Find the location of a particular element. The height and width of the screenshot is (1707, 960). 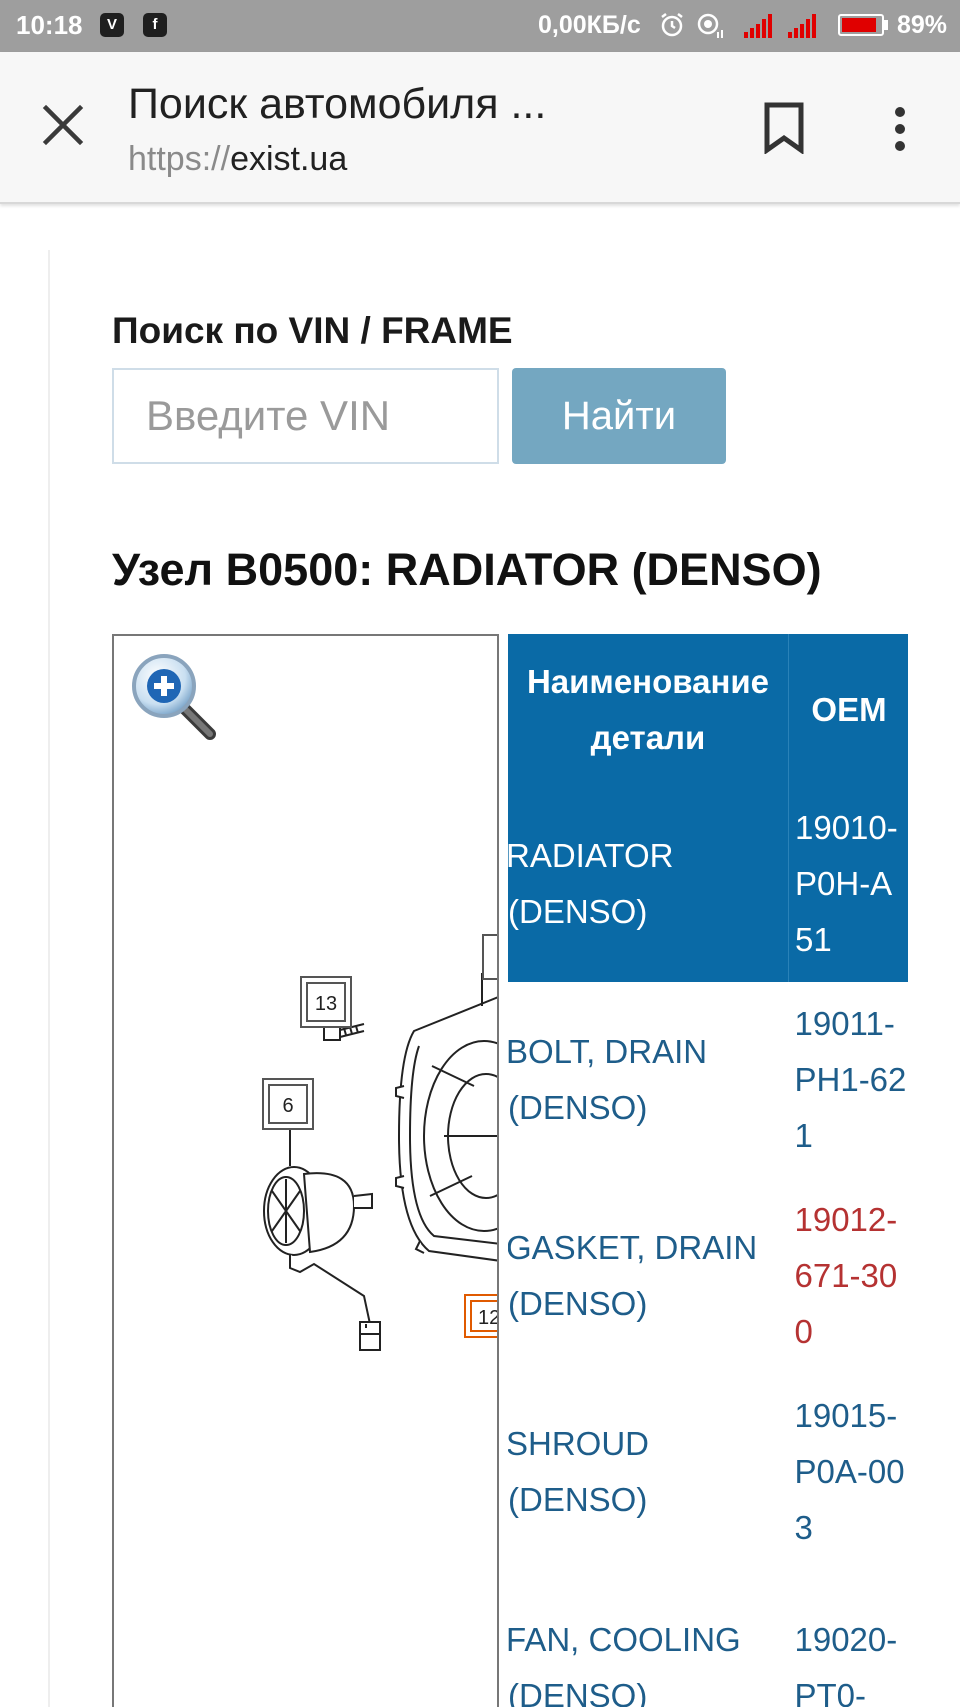

battery-icon is located at coordinates (861, 25).